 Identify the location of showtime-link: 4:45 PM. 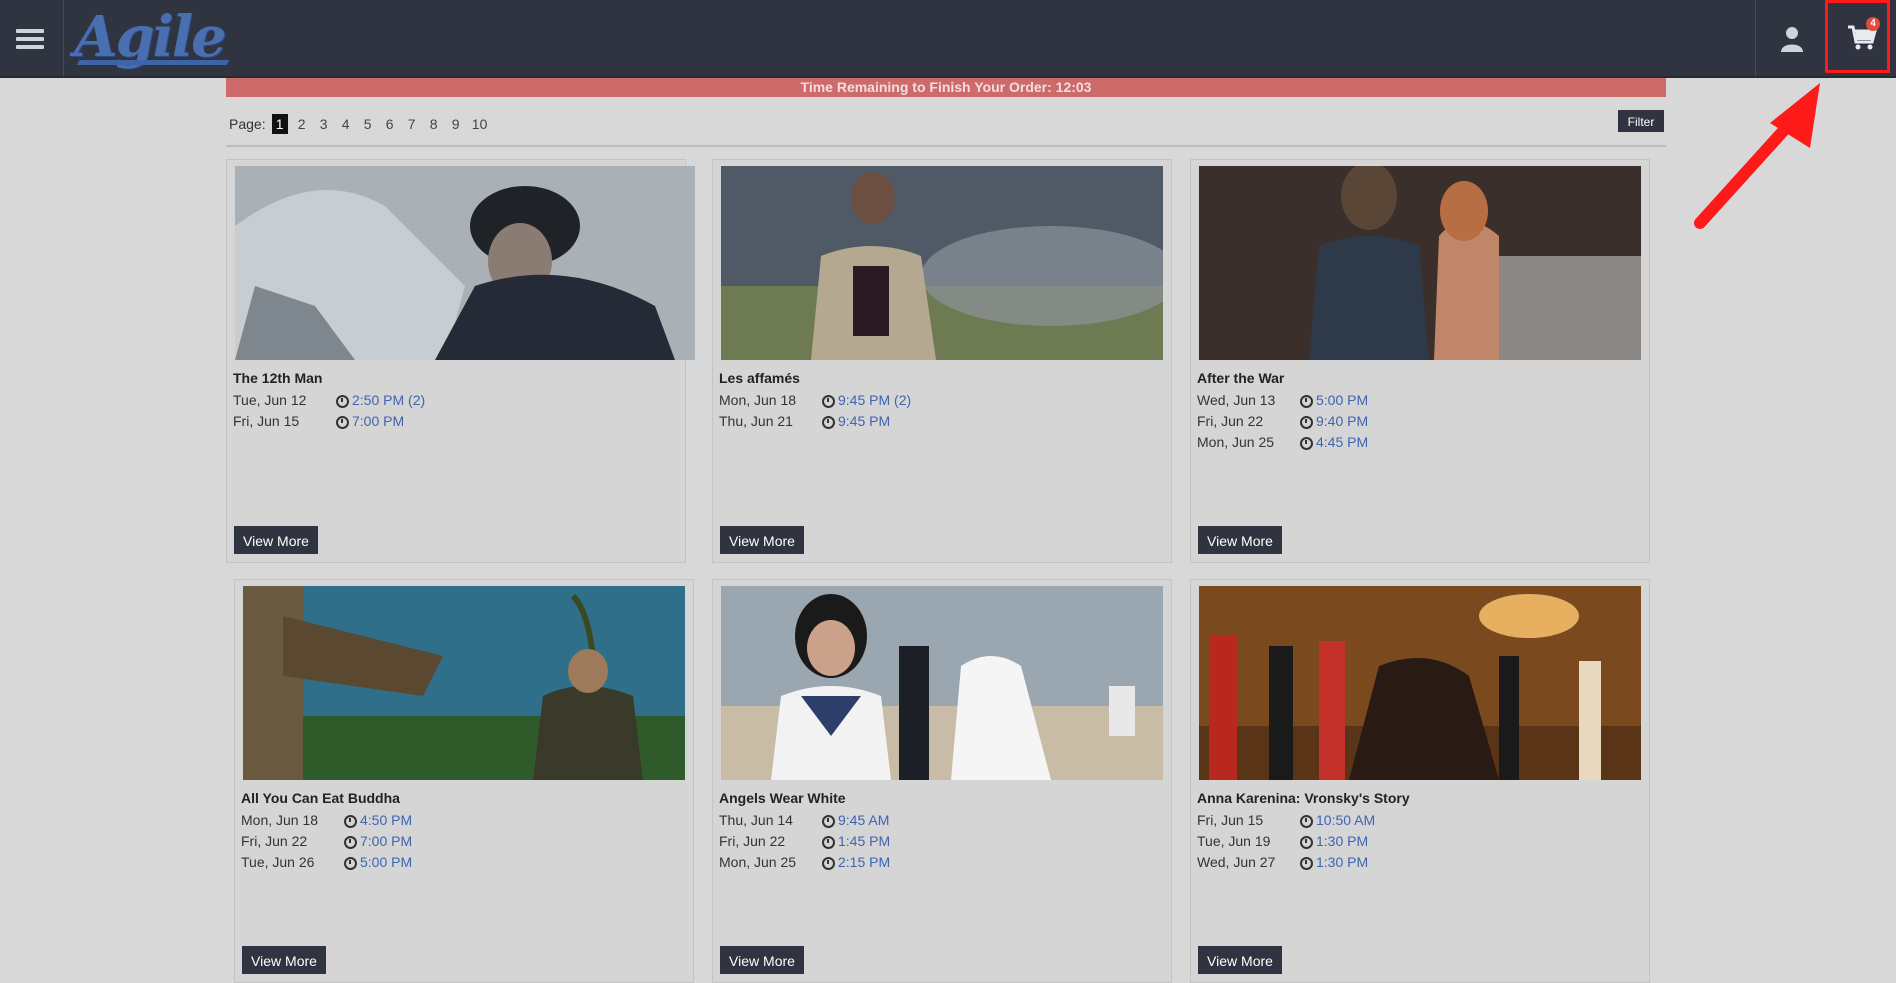
(1342, 442).